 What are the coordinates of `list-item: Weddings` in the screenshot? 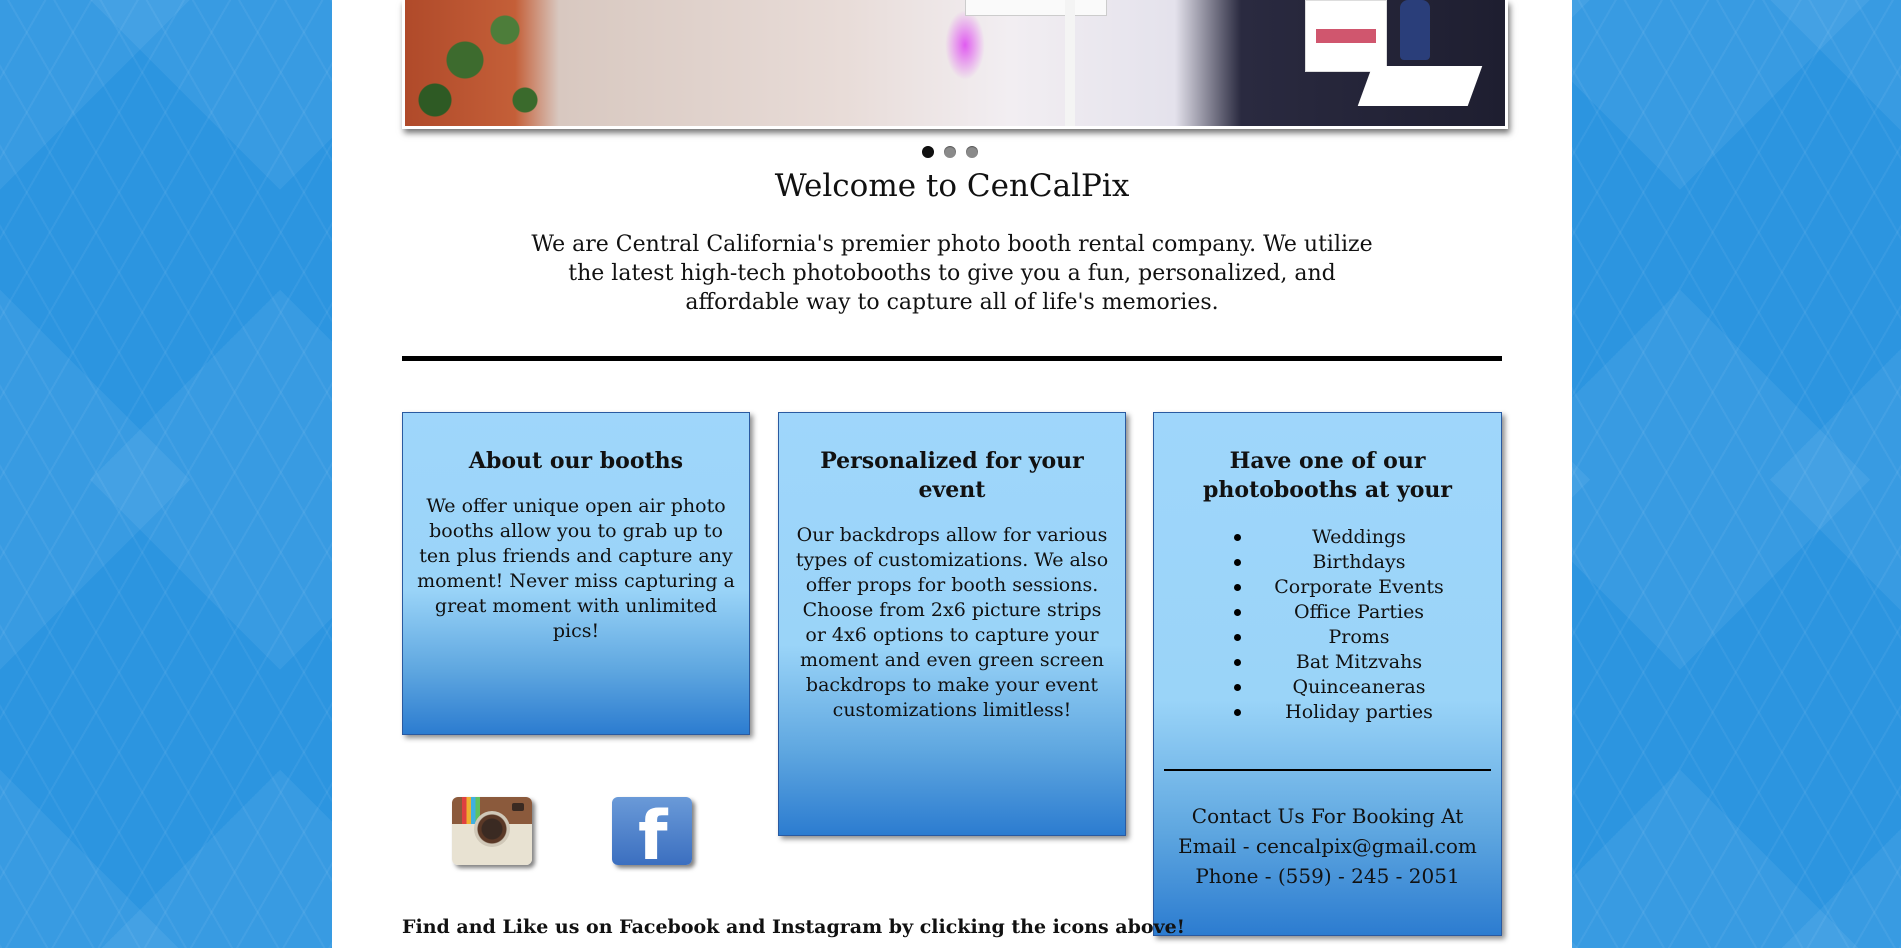 It's located at (1349, 537).